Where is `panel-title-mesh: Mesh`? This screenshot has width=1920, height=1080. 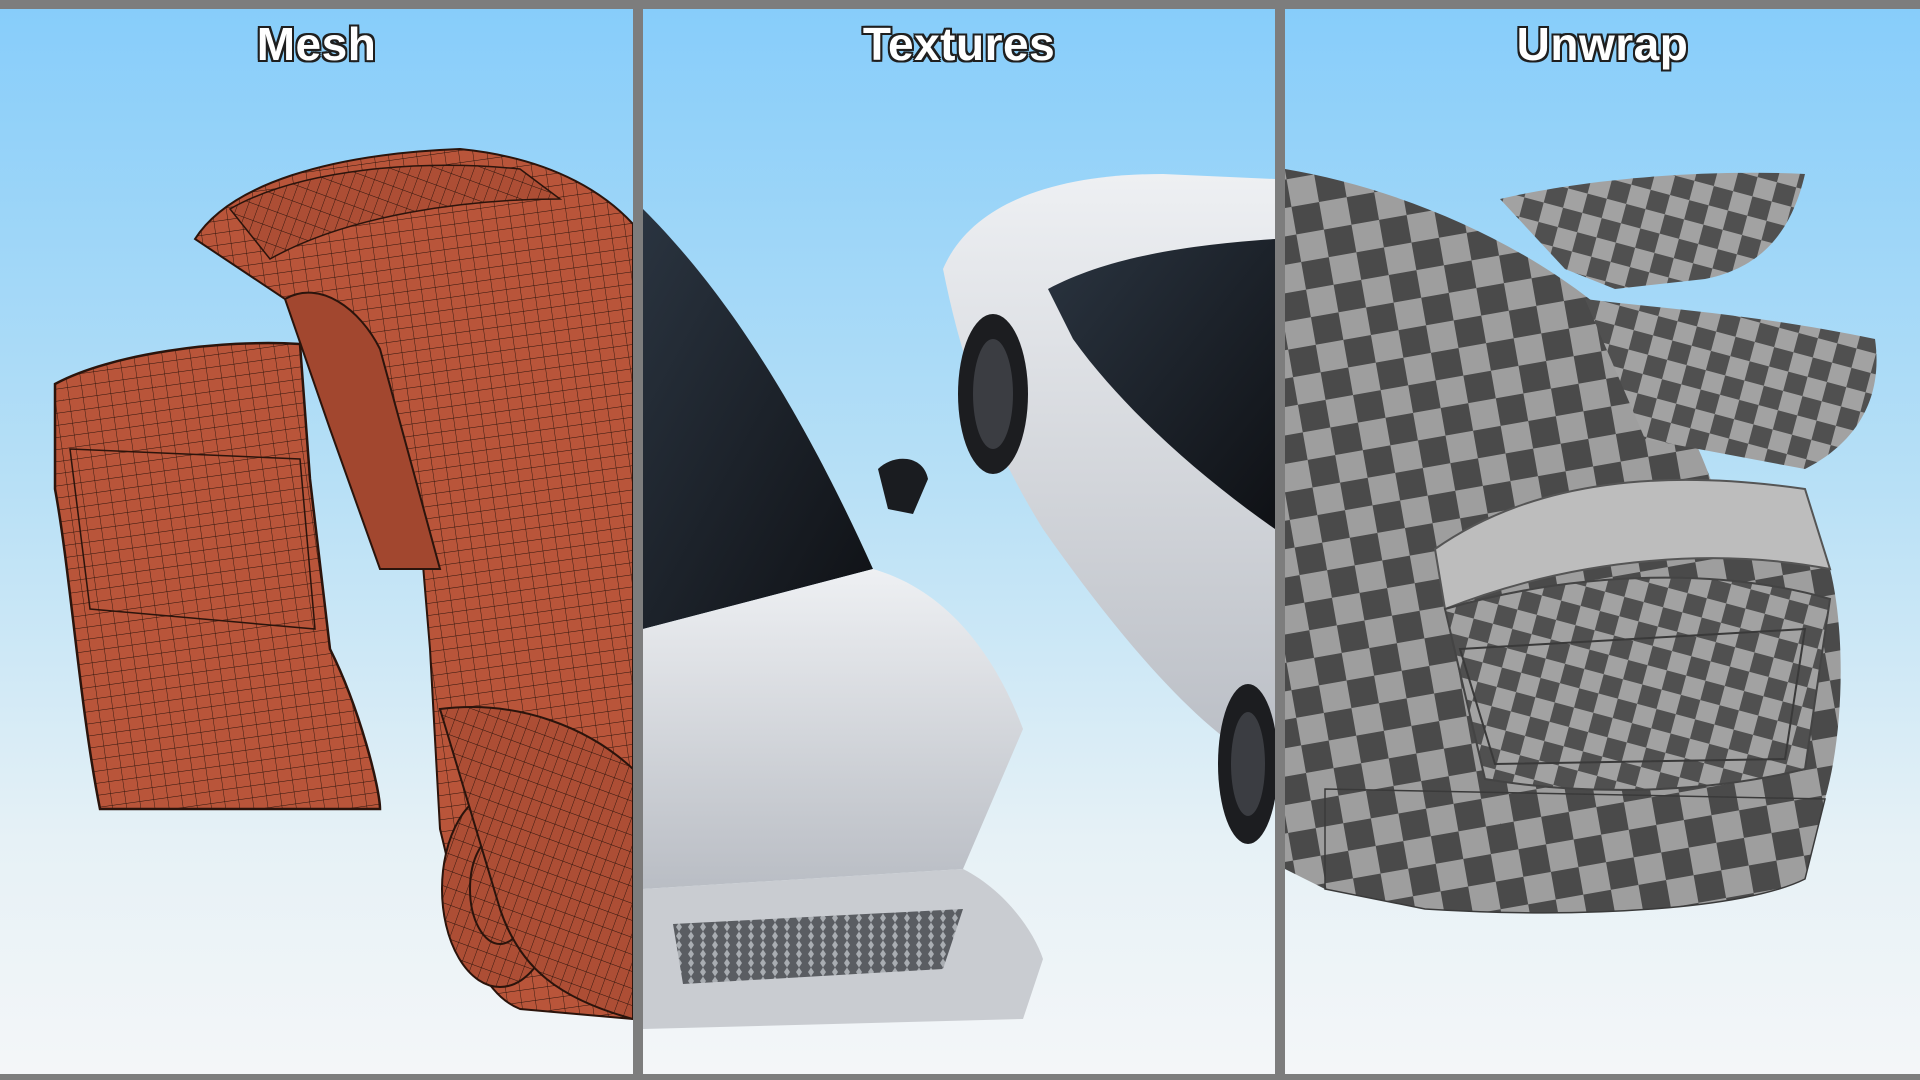 panel-title-mesh: Mesh is located at coordinates (316, 44).